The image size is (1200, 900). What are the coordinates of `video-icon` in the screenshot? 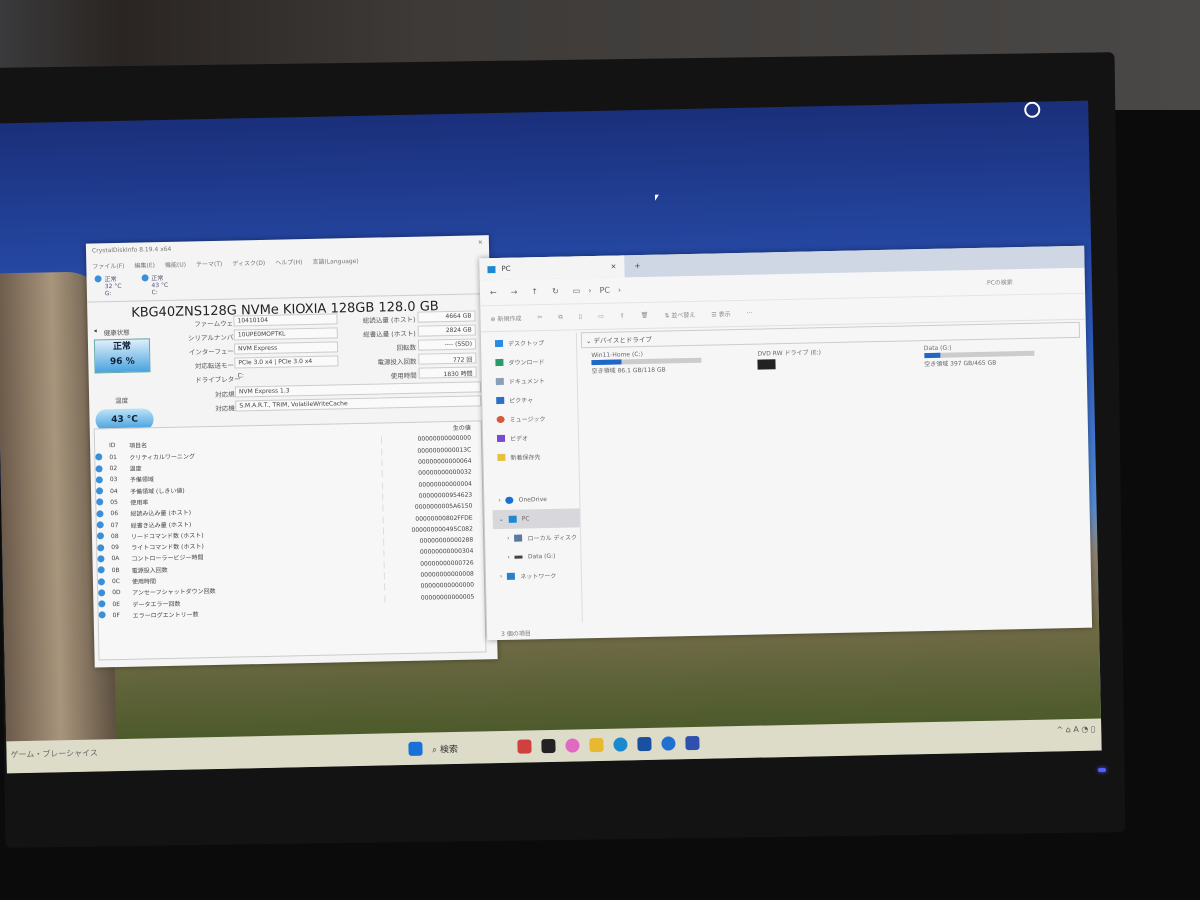 It's located at (501, 438).